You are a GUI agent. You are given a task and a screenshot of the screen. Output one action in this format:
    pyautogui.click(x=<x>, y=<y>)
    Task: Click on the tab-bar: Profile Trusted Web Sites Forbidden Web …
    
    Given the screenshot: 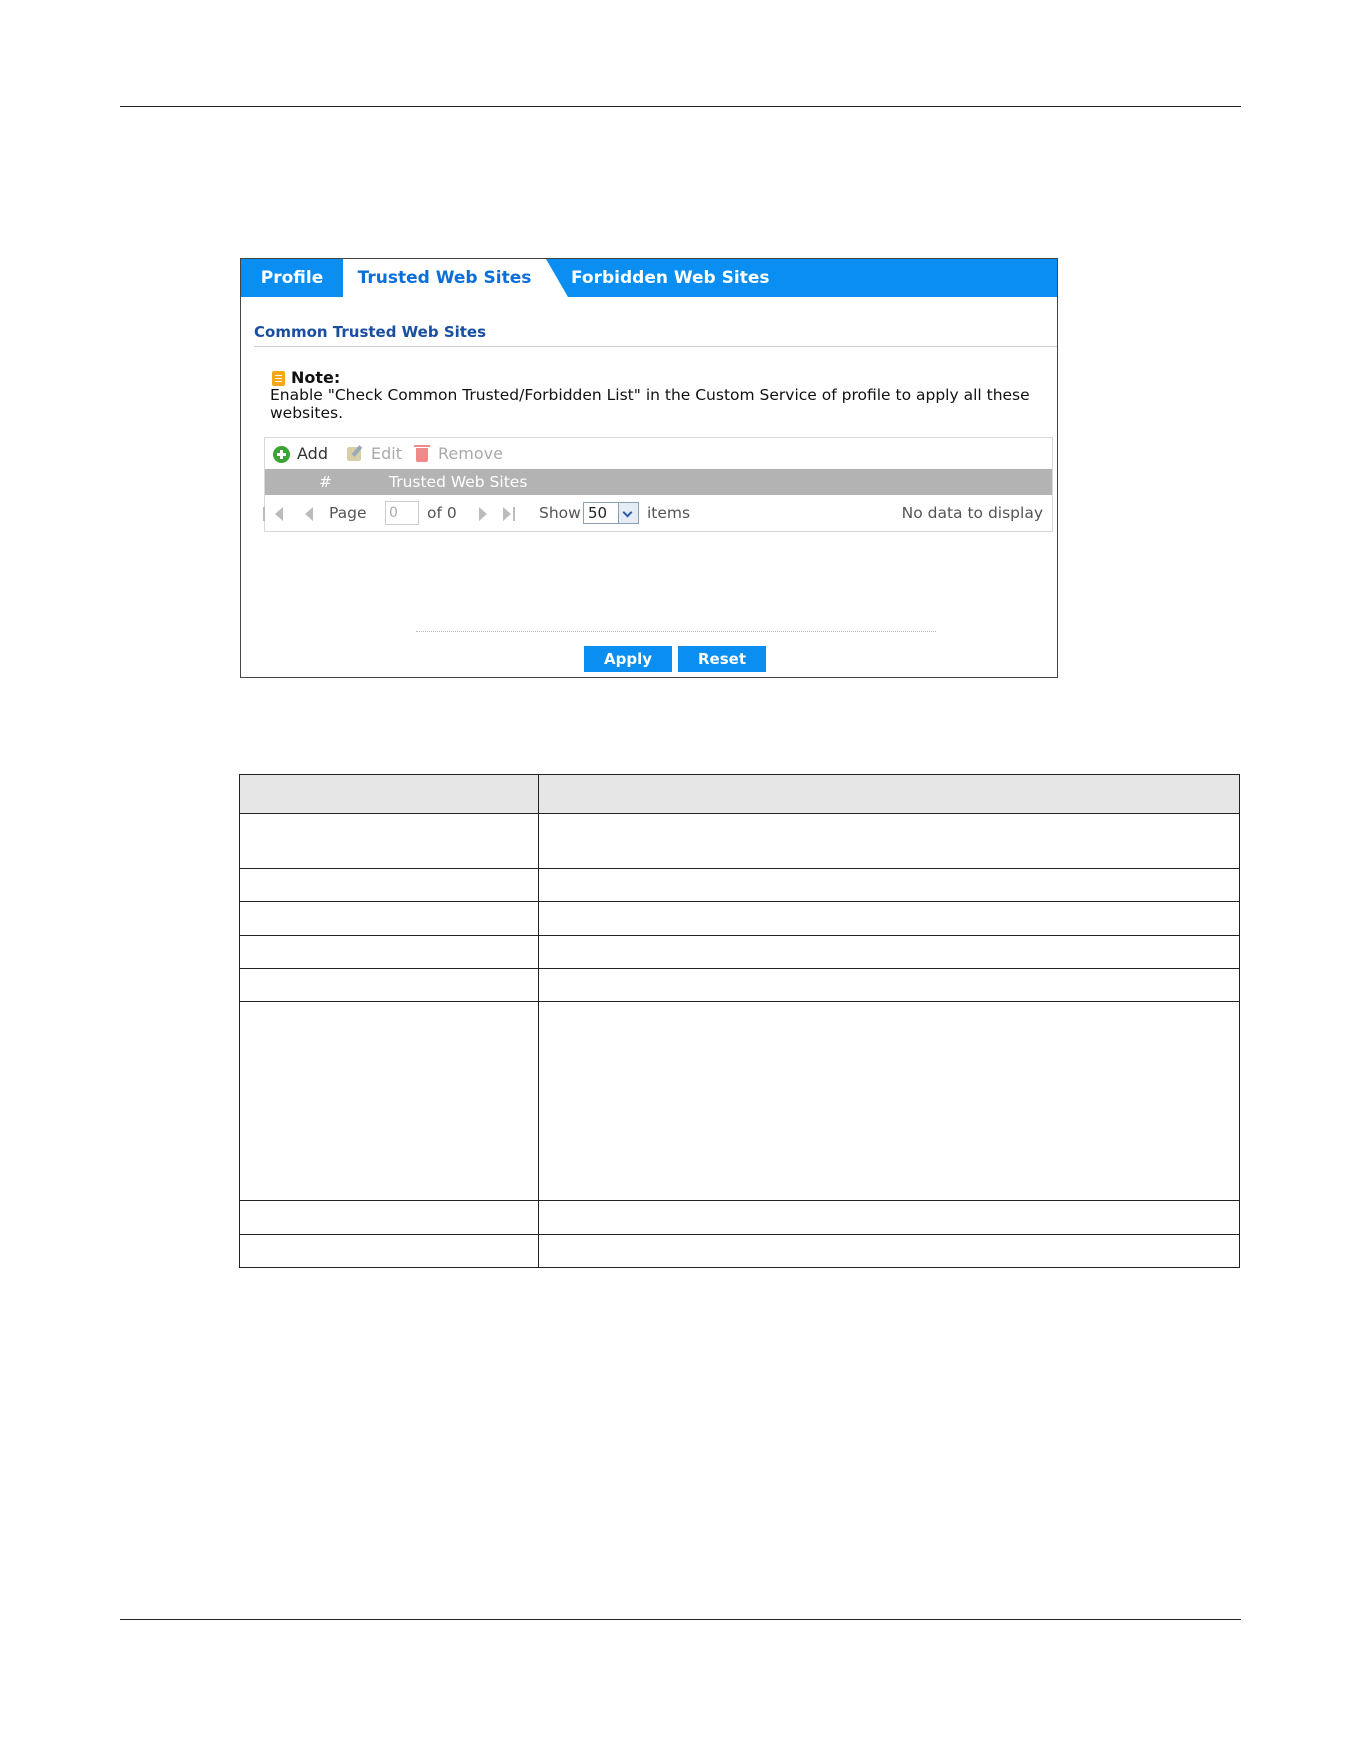 What is the action you would take?
    pyautogui.click(x=649, y=278)
    